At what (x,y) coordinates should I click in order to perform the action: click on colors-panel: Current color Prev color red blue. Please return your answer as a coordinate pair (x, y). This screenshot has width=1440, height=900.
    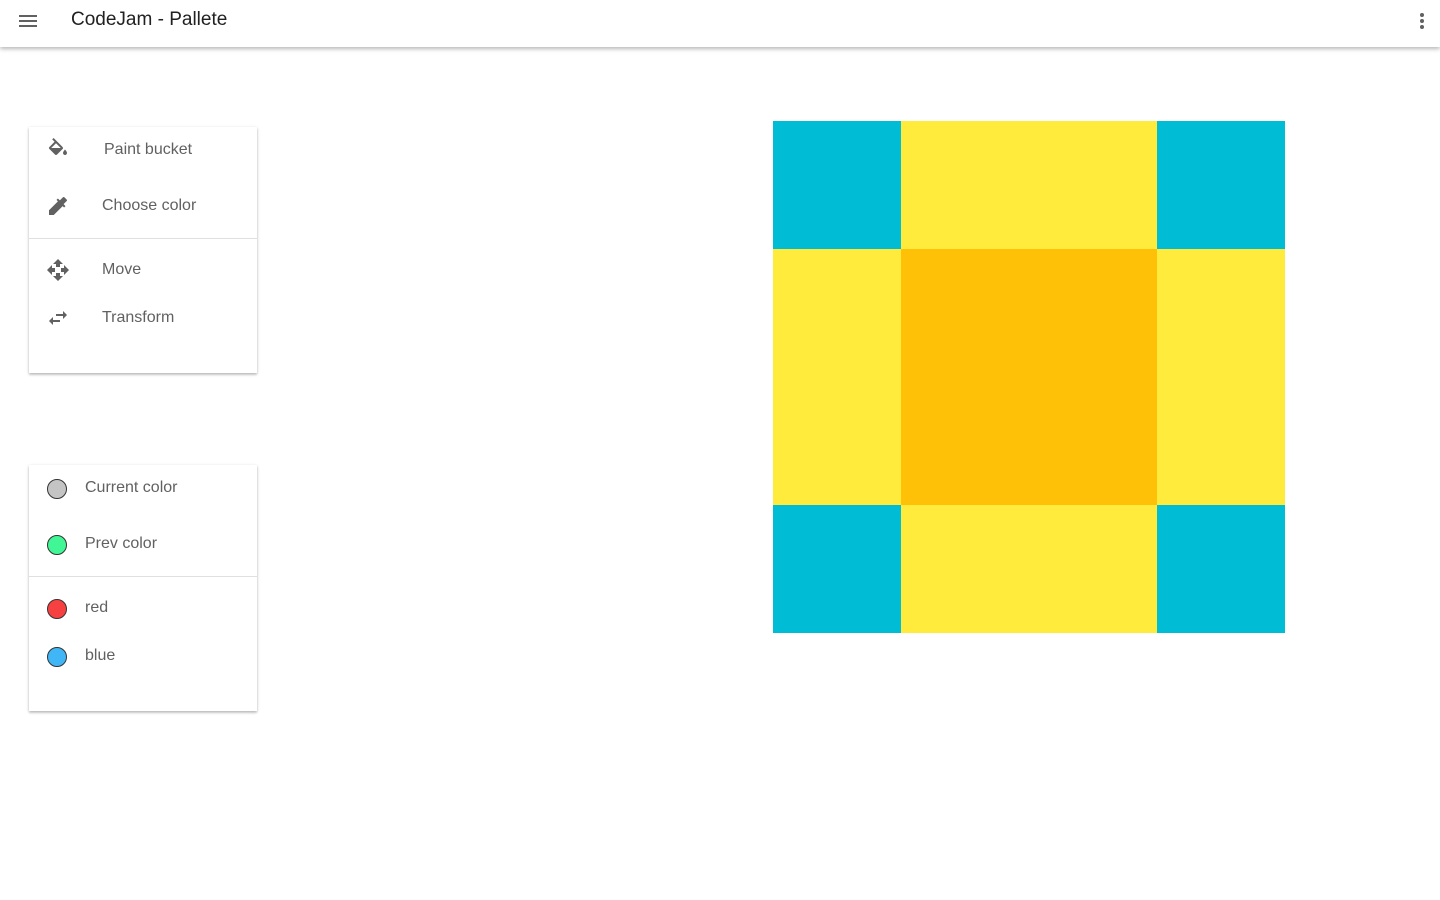
    Looking at the image, I should click on (143, 588).